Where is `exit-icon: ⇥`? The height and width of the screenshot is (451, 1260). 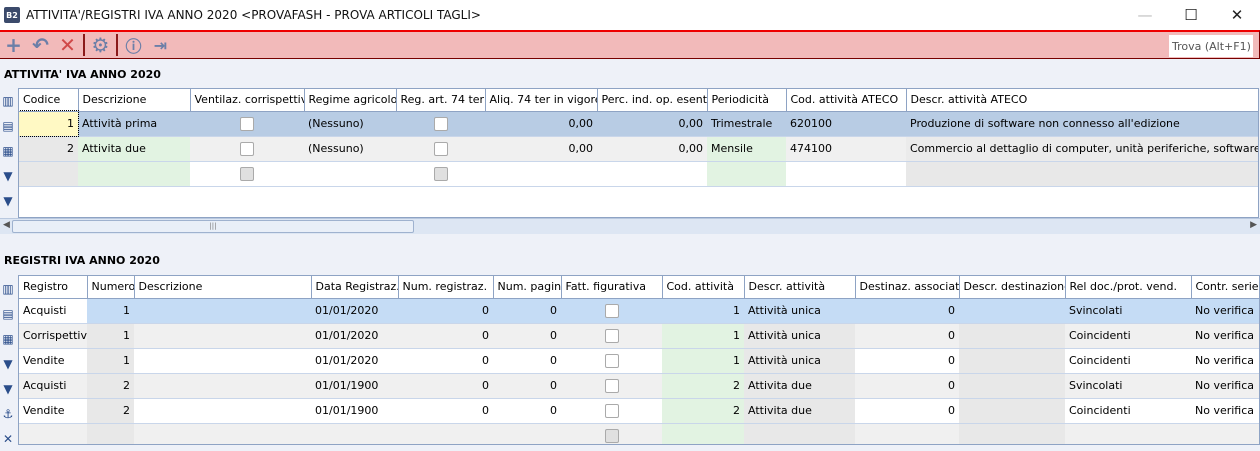
exit-icon: ⇥ is located at coordinates (160, 45).